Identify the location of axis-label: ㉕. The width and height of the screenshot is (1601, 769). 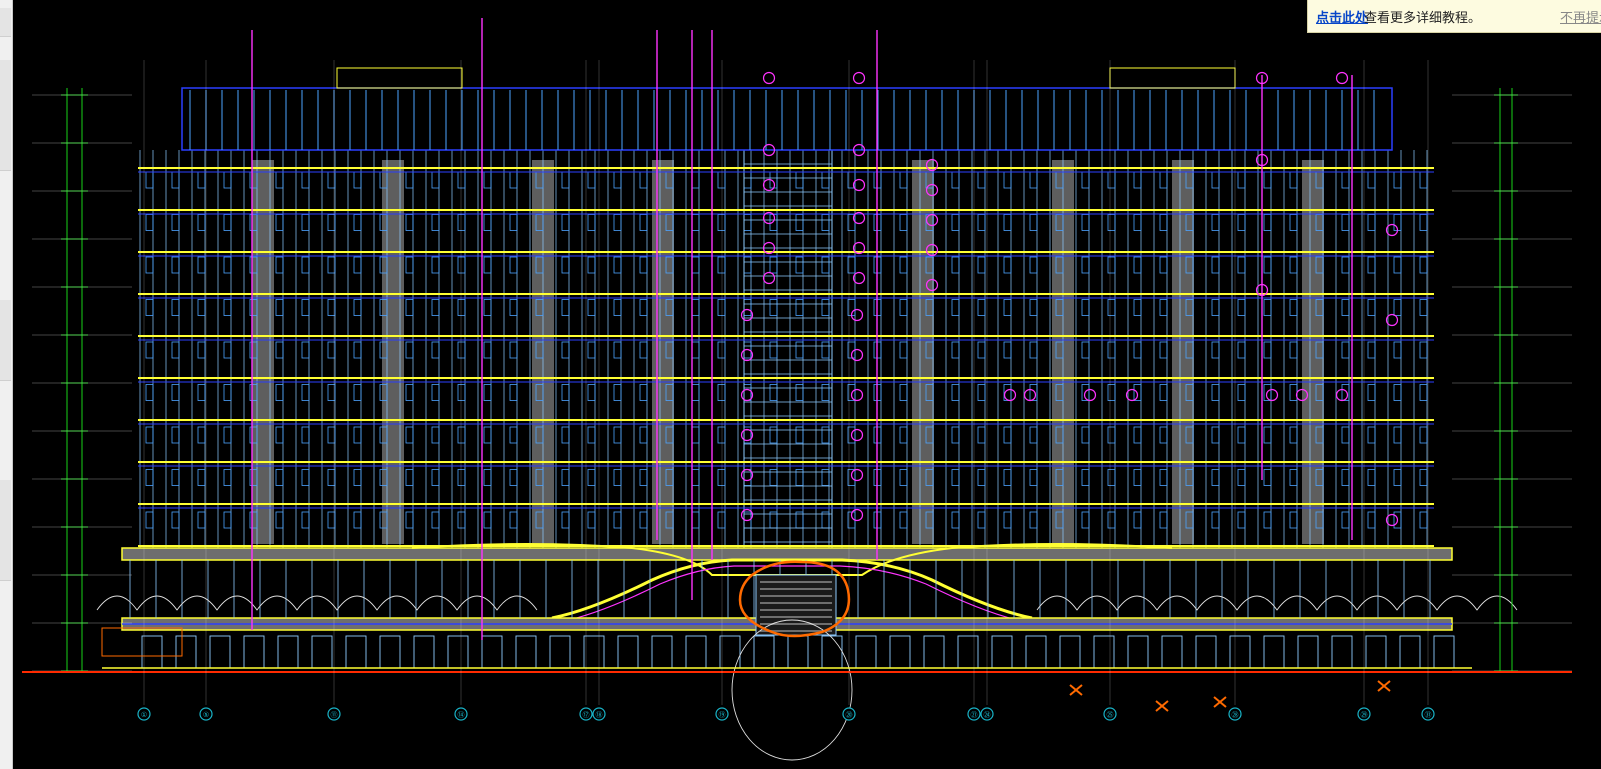
(1110, 715).